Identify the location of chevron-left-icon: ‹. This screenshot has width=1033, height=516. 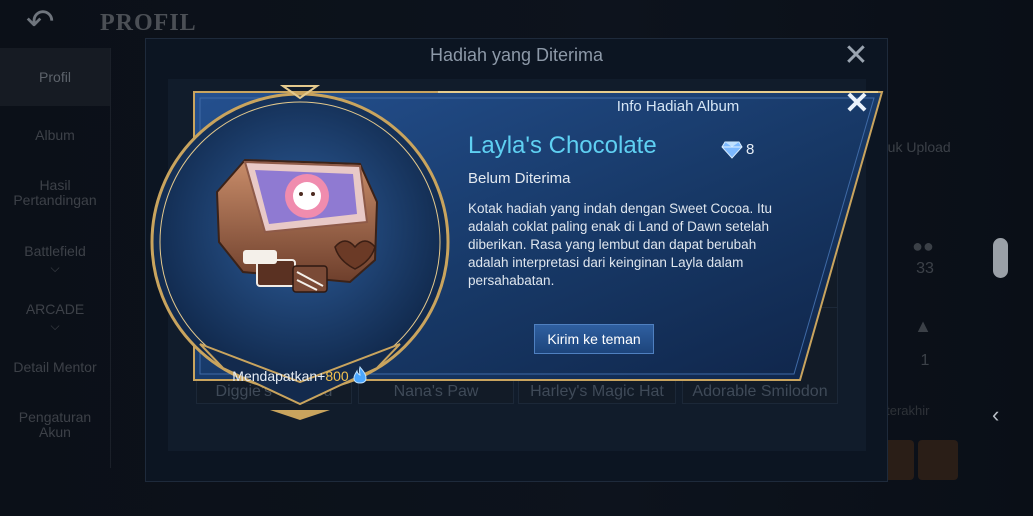
(995, 415).